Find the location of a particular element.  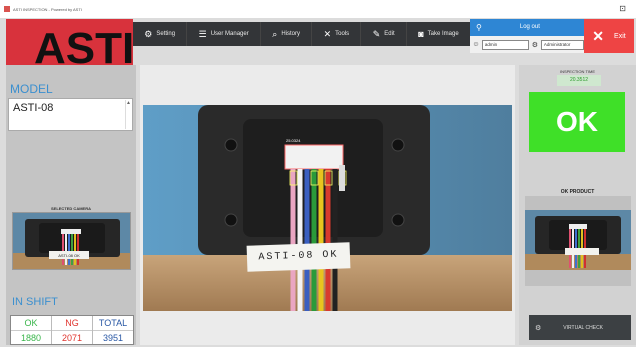

edit-button: ✎ Edit is located at coordinates (384, 34).